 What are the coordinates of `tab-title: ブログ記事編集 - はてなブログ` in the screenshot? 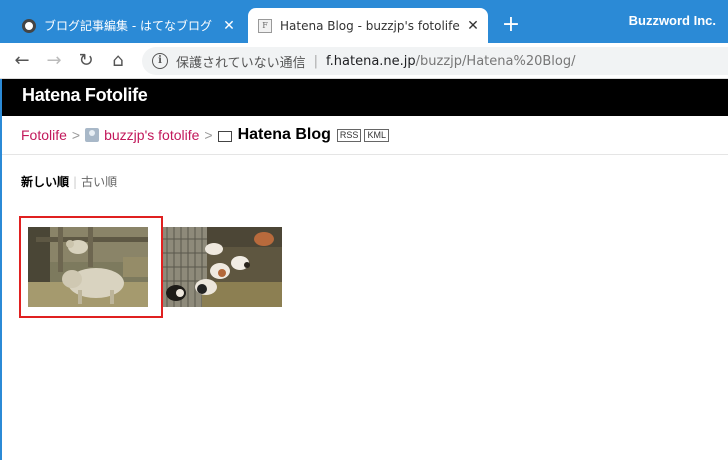 It's located at (128, 26).